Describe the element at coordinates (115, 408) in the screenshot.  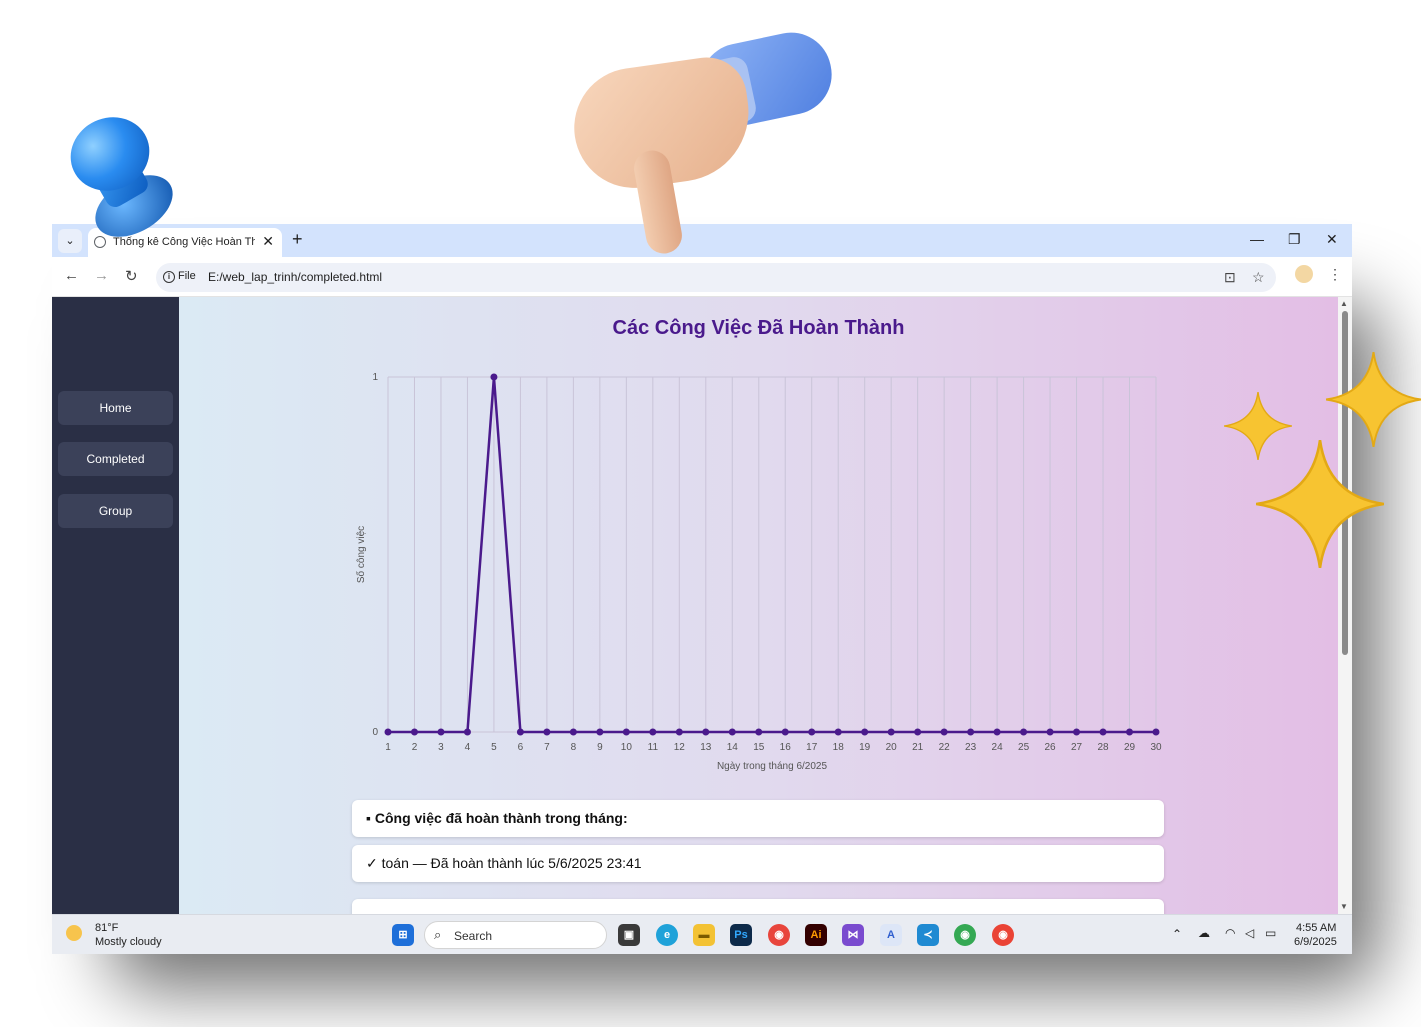
I see `sidebar-item-home: Home` at that location.